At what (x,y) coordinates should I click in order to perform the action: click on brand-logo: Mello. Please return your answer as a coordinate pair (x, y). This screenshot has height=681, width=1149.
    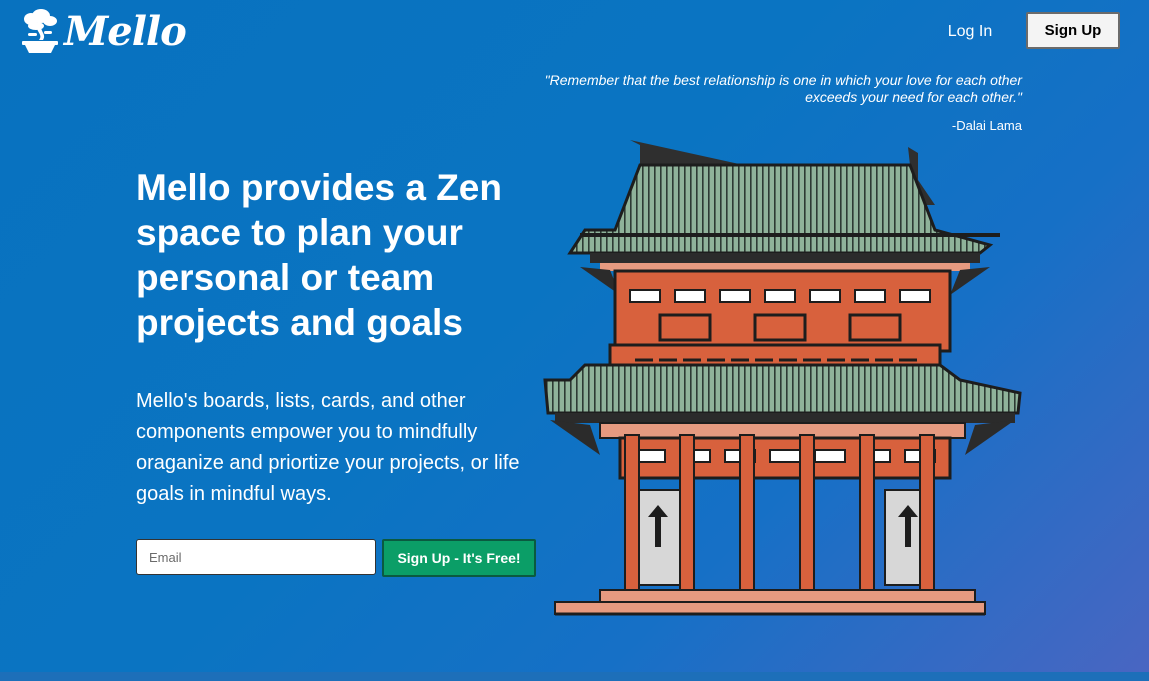
    Looking at the image, I should click on (103, 32).